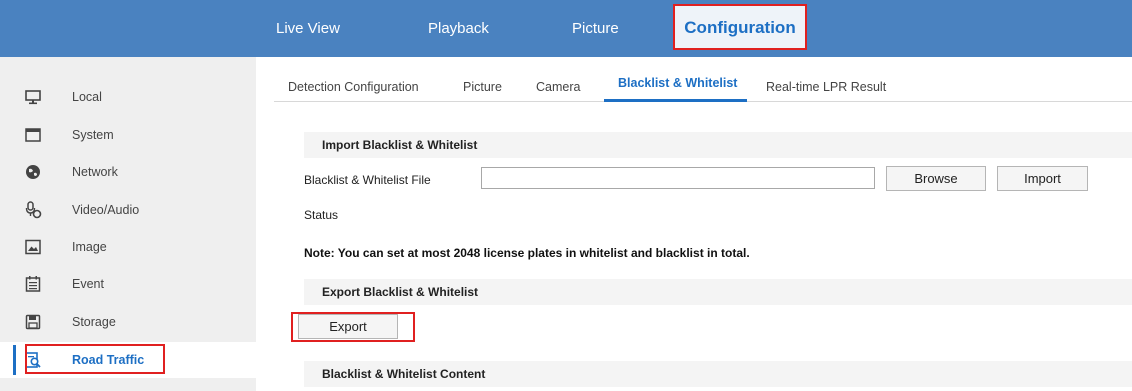  I want to click on floppy-disk-icon, so click(33, 322).